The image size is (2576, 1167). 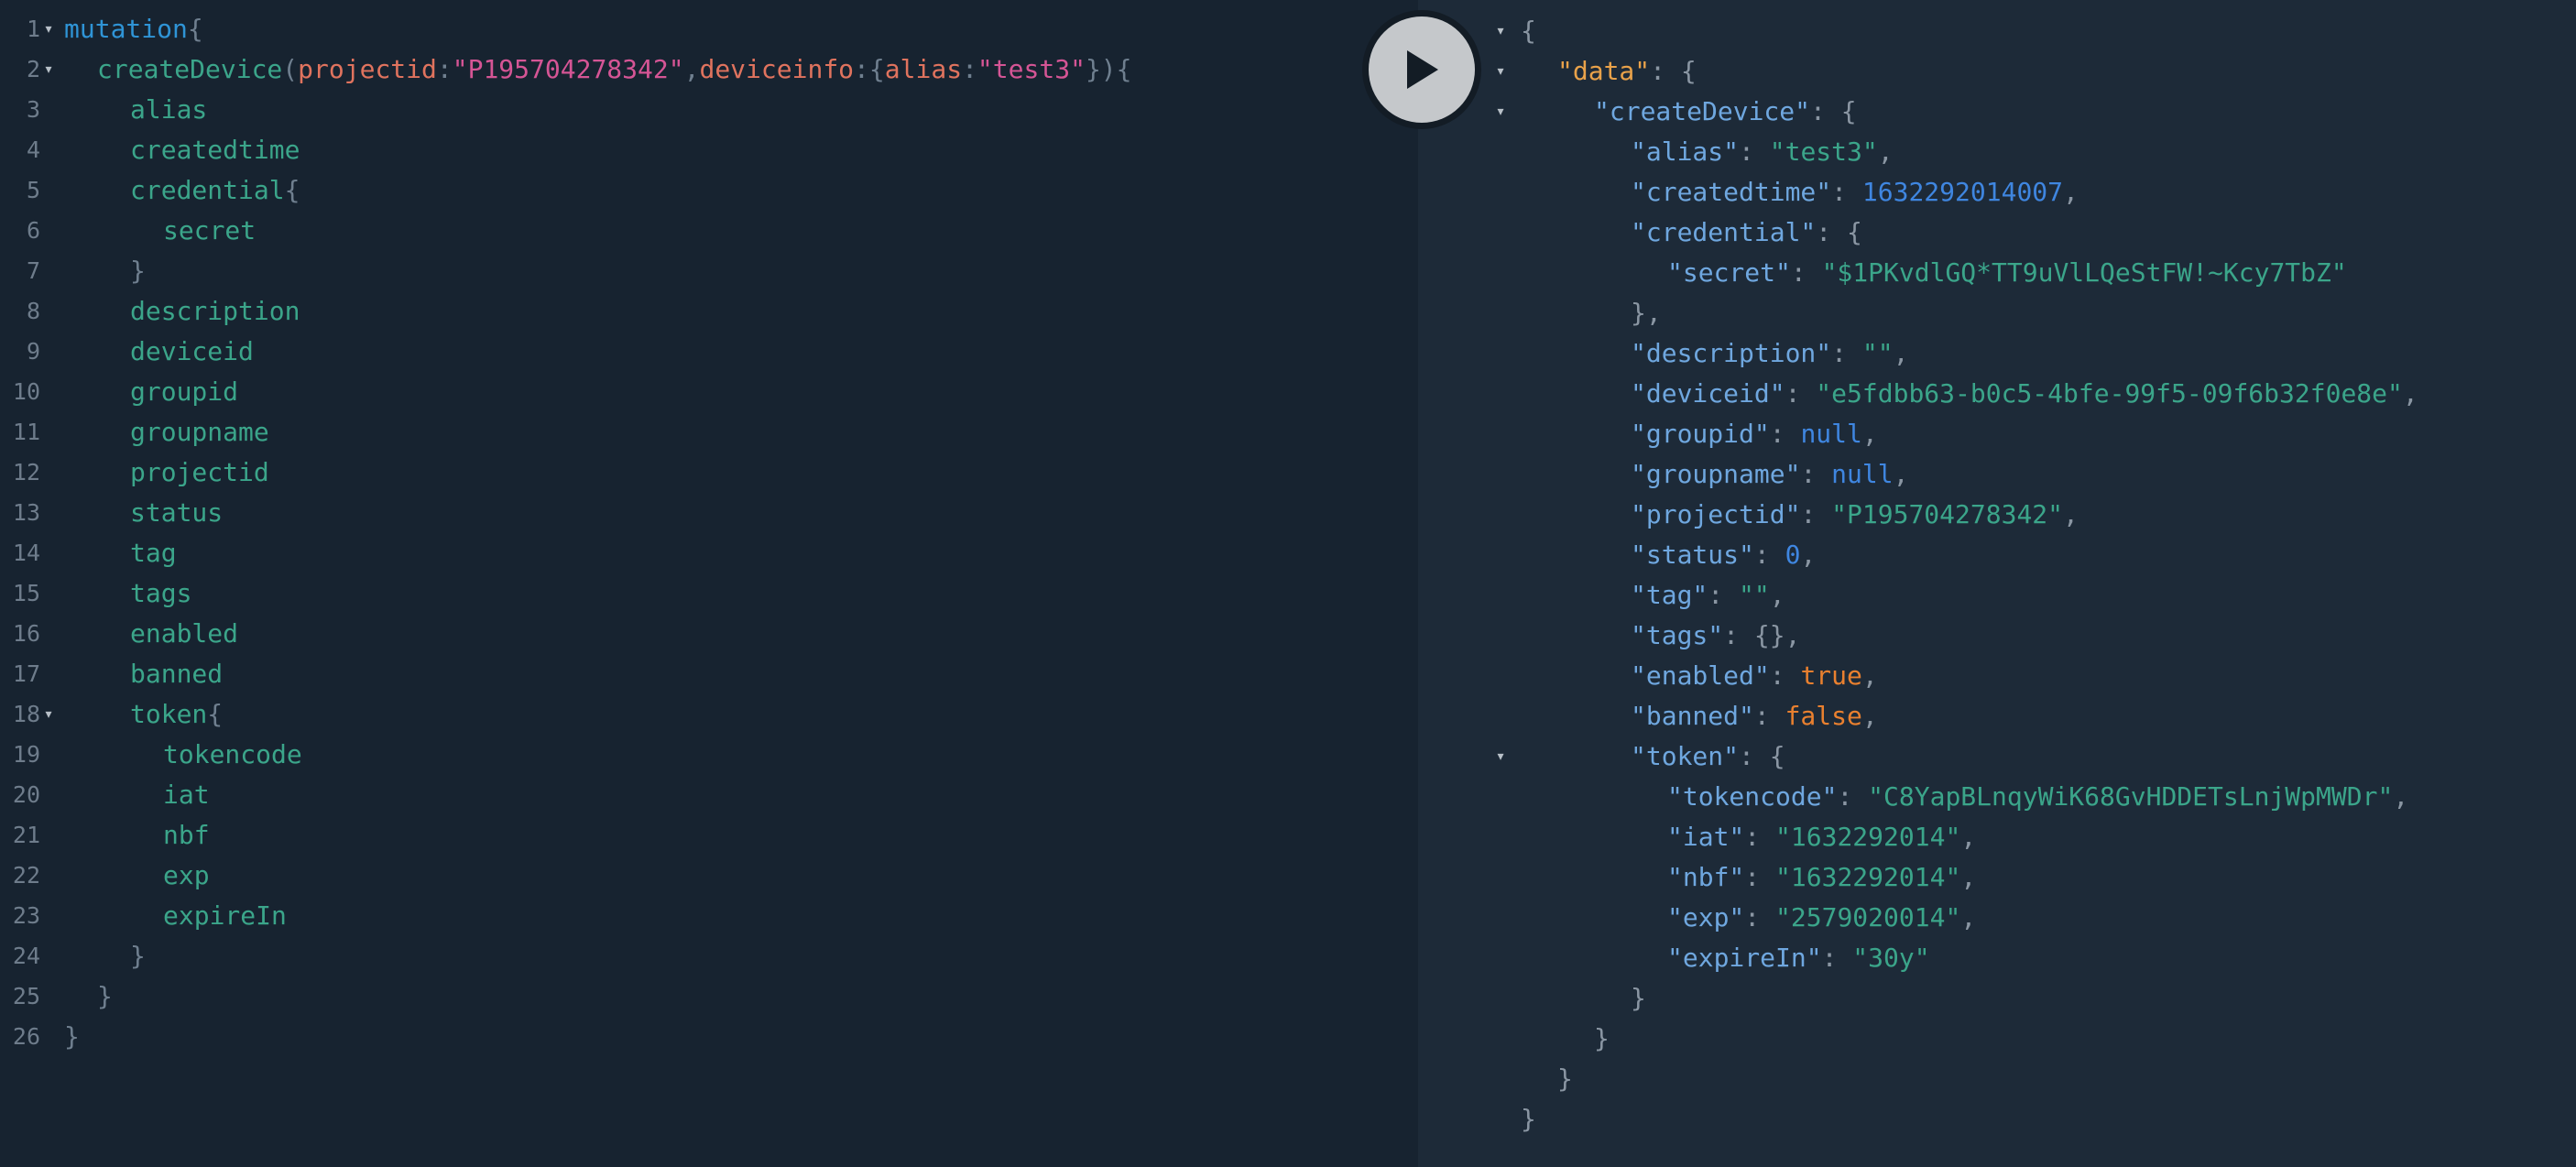 What do you see at coordinates (706, 835) in the screenshot?
I see `editor-line: 21 nbf` at bounding box center [706, 835].